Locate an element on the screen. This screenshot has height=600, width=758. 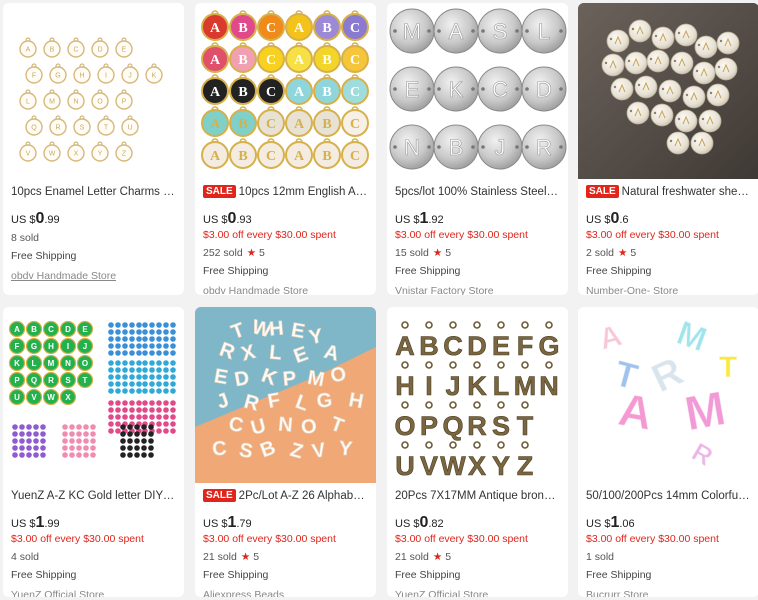
store-link: Aliexpress Beads is located at coordinates (285, 593).